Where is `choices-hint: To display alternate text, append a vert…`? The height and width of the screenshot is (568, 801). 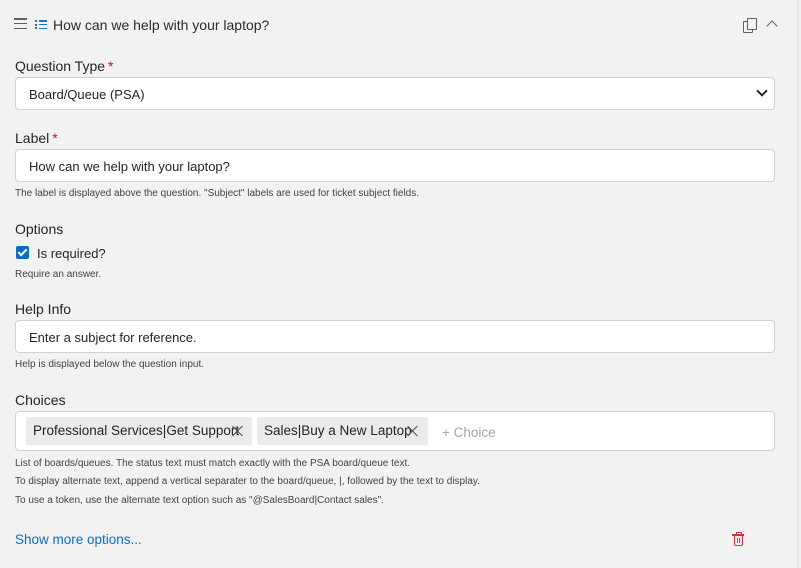 choices-hint: To display alternate text, append a vert… is located at coordinates (247, 481).